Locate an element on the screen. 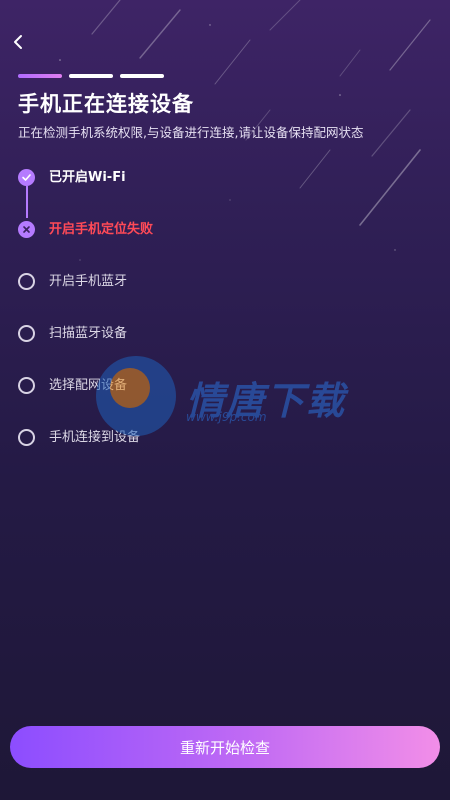 This screenshot has height=800, width=450. step-label: 开启手机定位失败 is located at coordinates (101, 229).